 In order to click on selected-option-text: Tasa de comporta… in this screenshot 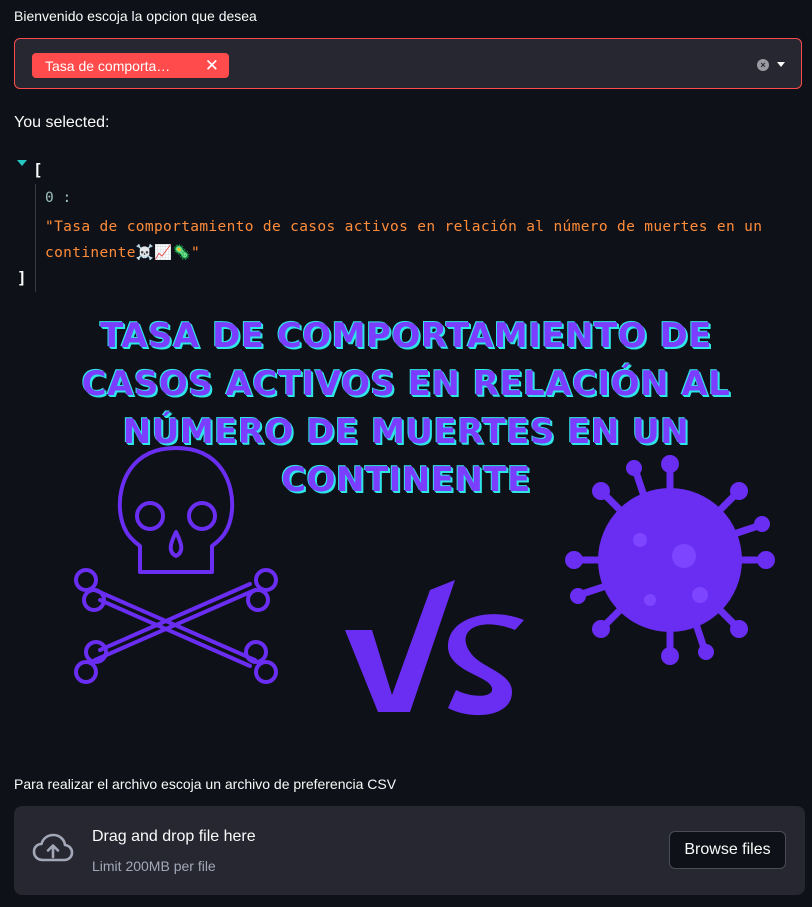, I will do `click(108, 65)`.